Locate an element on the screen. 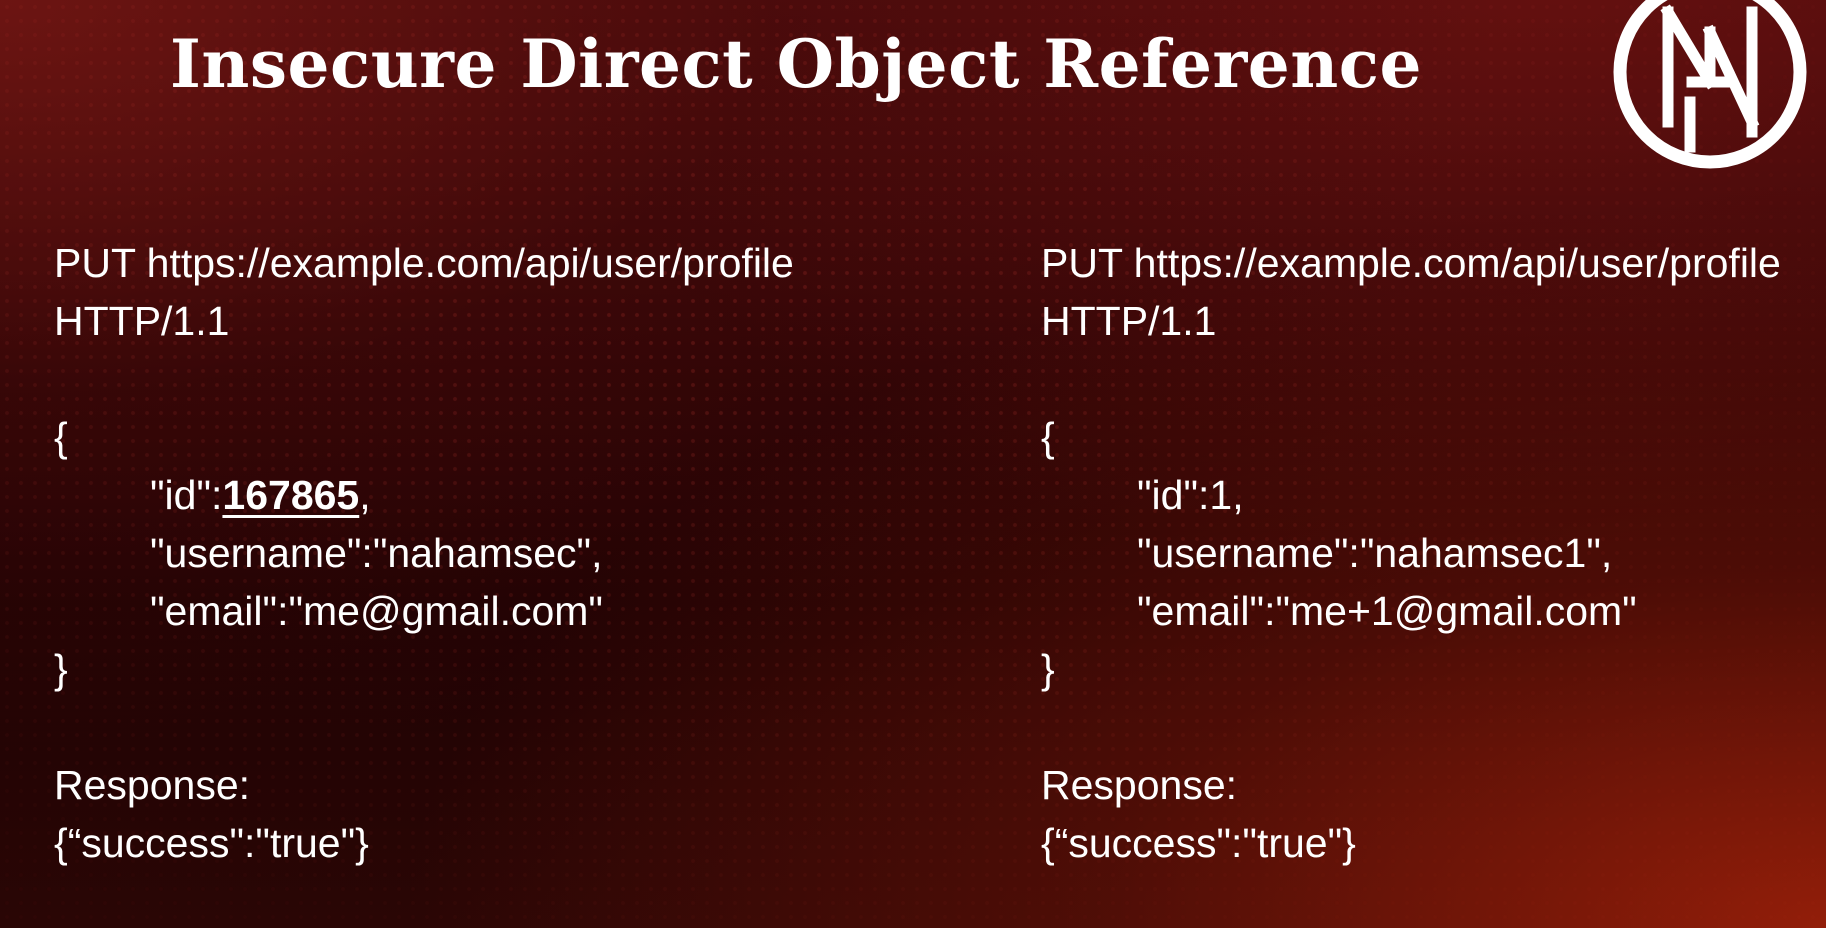  json-id-value: 167865 is located at coordinates (291, 495).